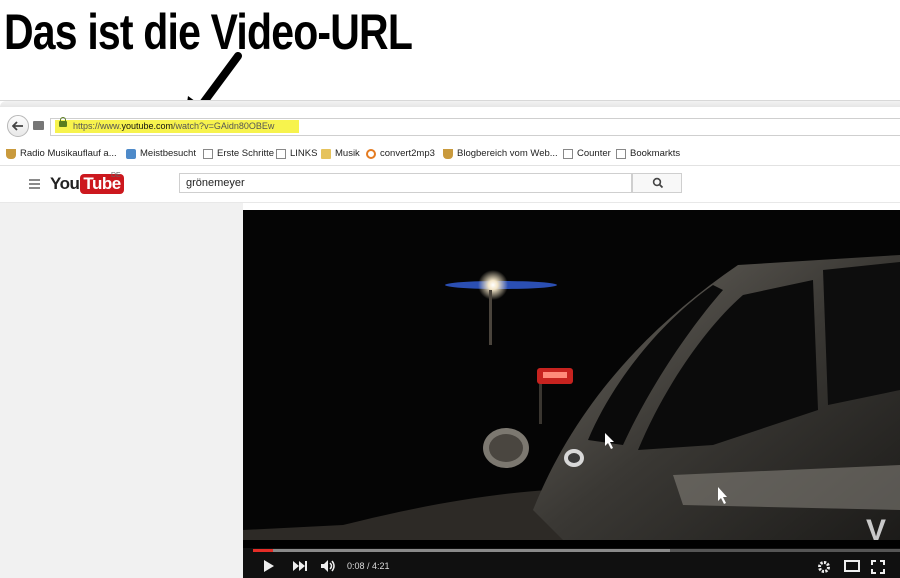 This screenshot has height=578, width=900. What do you see at coordinates (65, 183) in the screenshot?
I see `logo-you: You` at bounding box center [65, 183].